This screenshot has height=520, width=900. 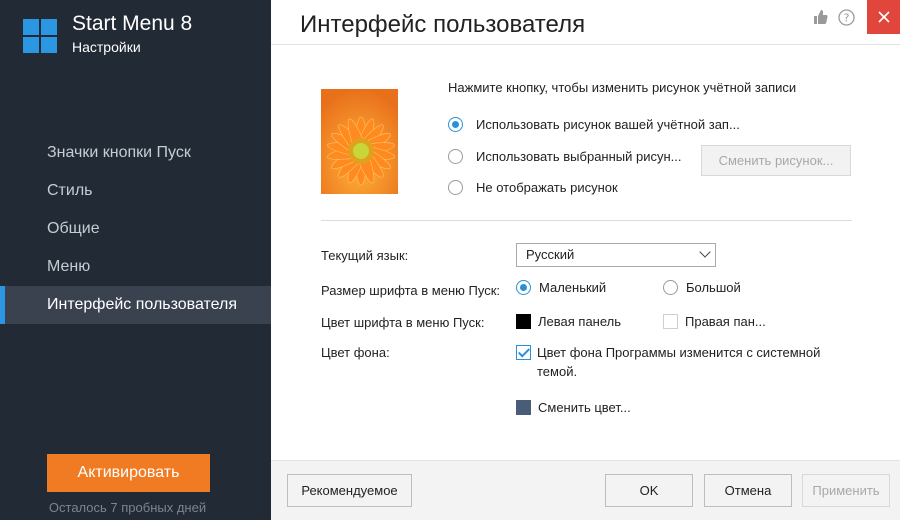 I want to click on radio-label: Большой, so click(x=713, y=287).